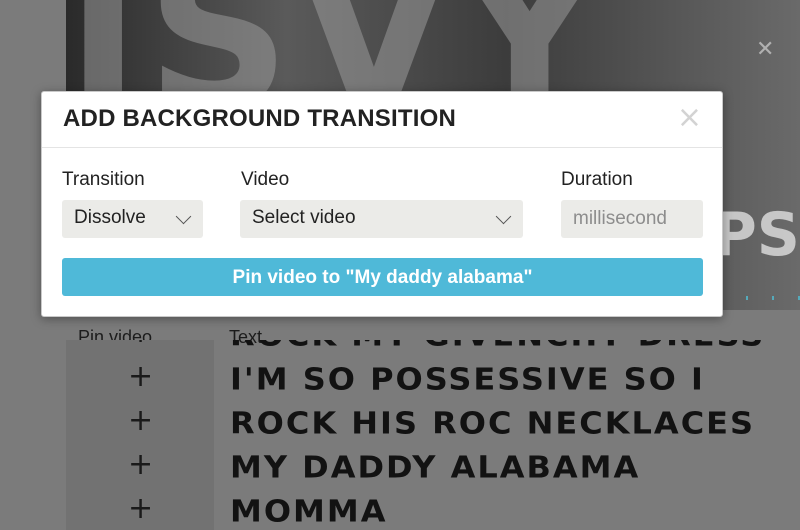  Describe the element at coordinates (309, 511) in the screenshot. I see `lyric-text: Momma` at that location.